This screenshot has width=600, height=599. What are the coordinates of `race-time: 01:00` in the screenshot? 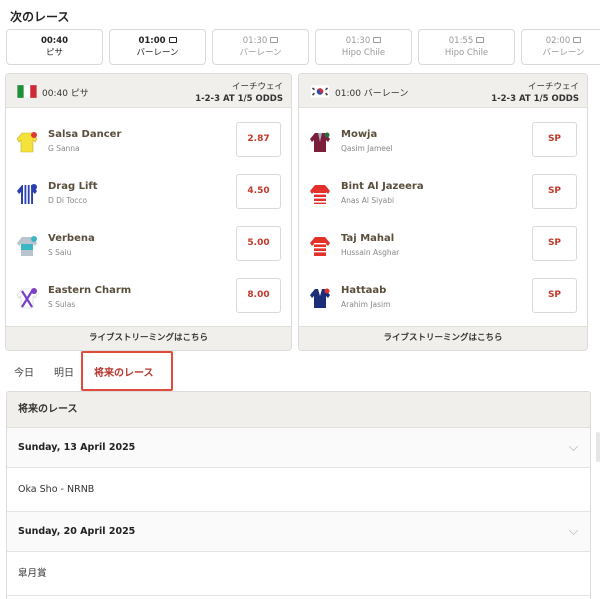 It's located at (152, 41).